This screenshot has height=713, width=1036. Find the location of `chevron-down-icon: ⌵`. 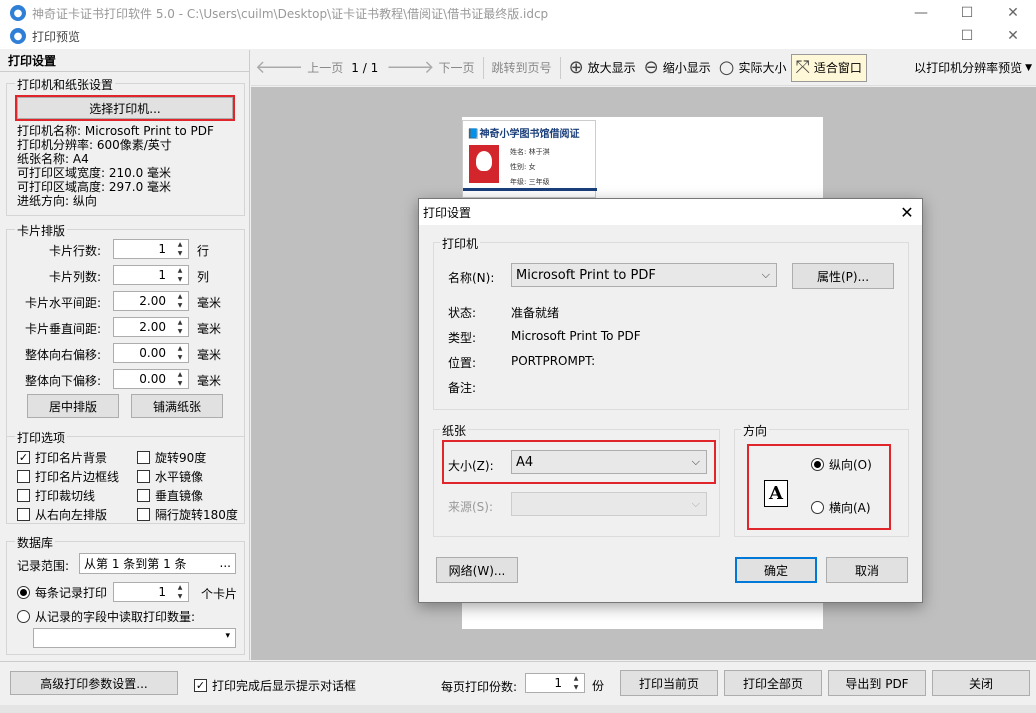

chevron-down-icon: ⌵ is located at coordinates (695, 461).